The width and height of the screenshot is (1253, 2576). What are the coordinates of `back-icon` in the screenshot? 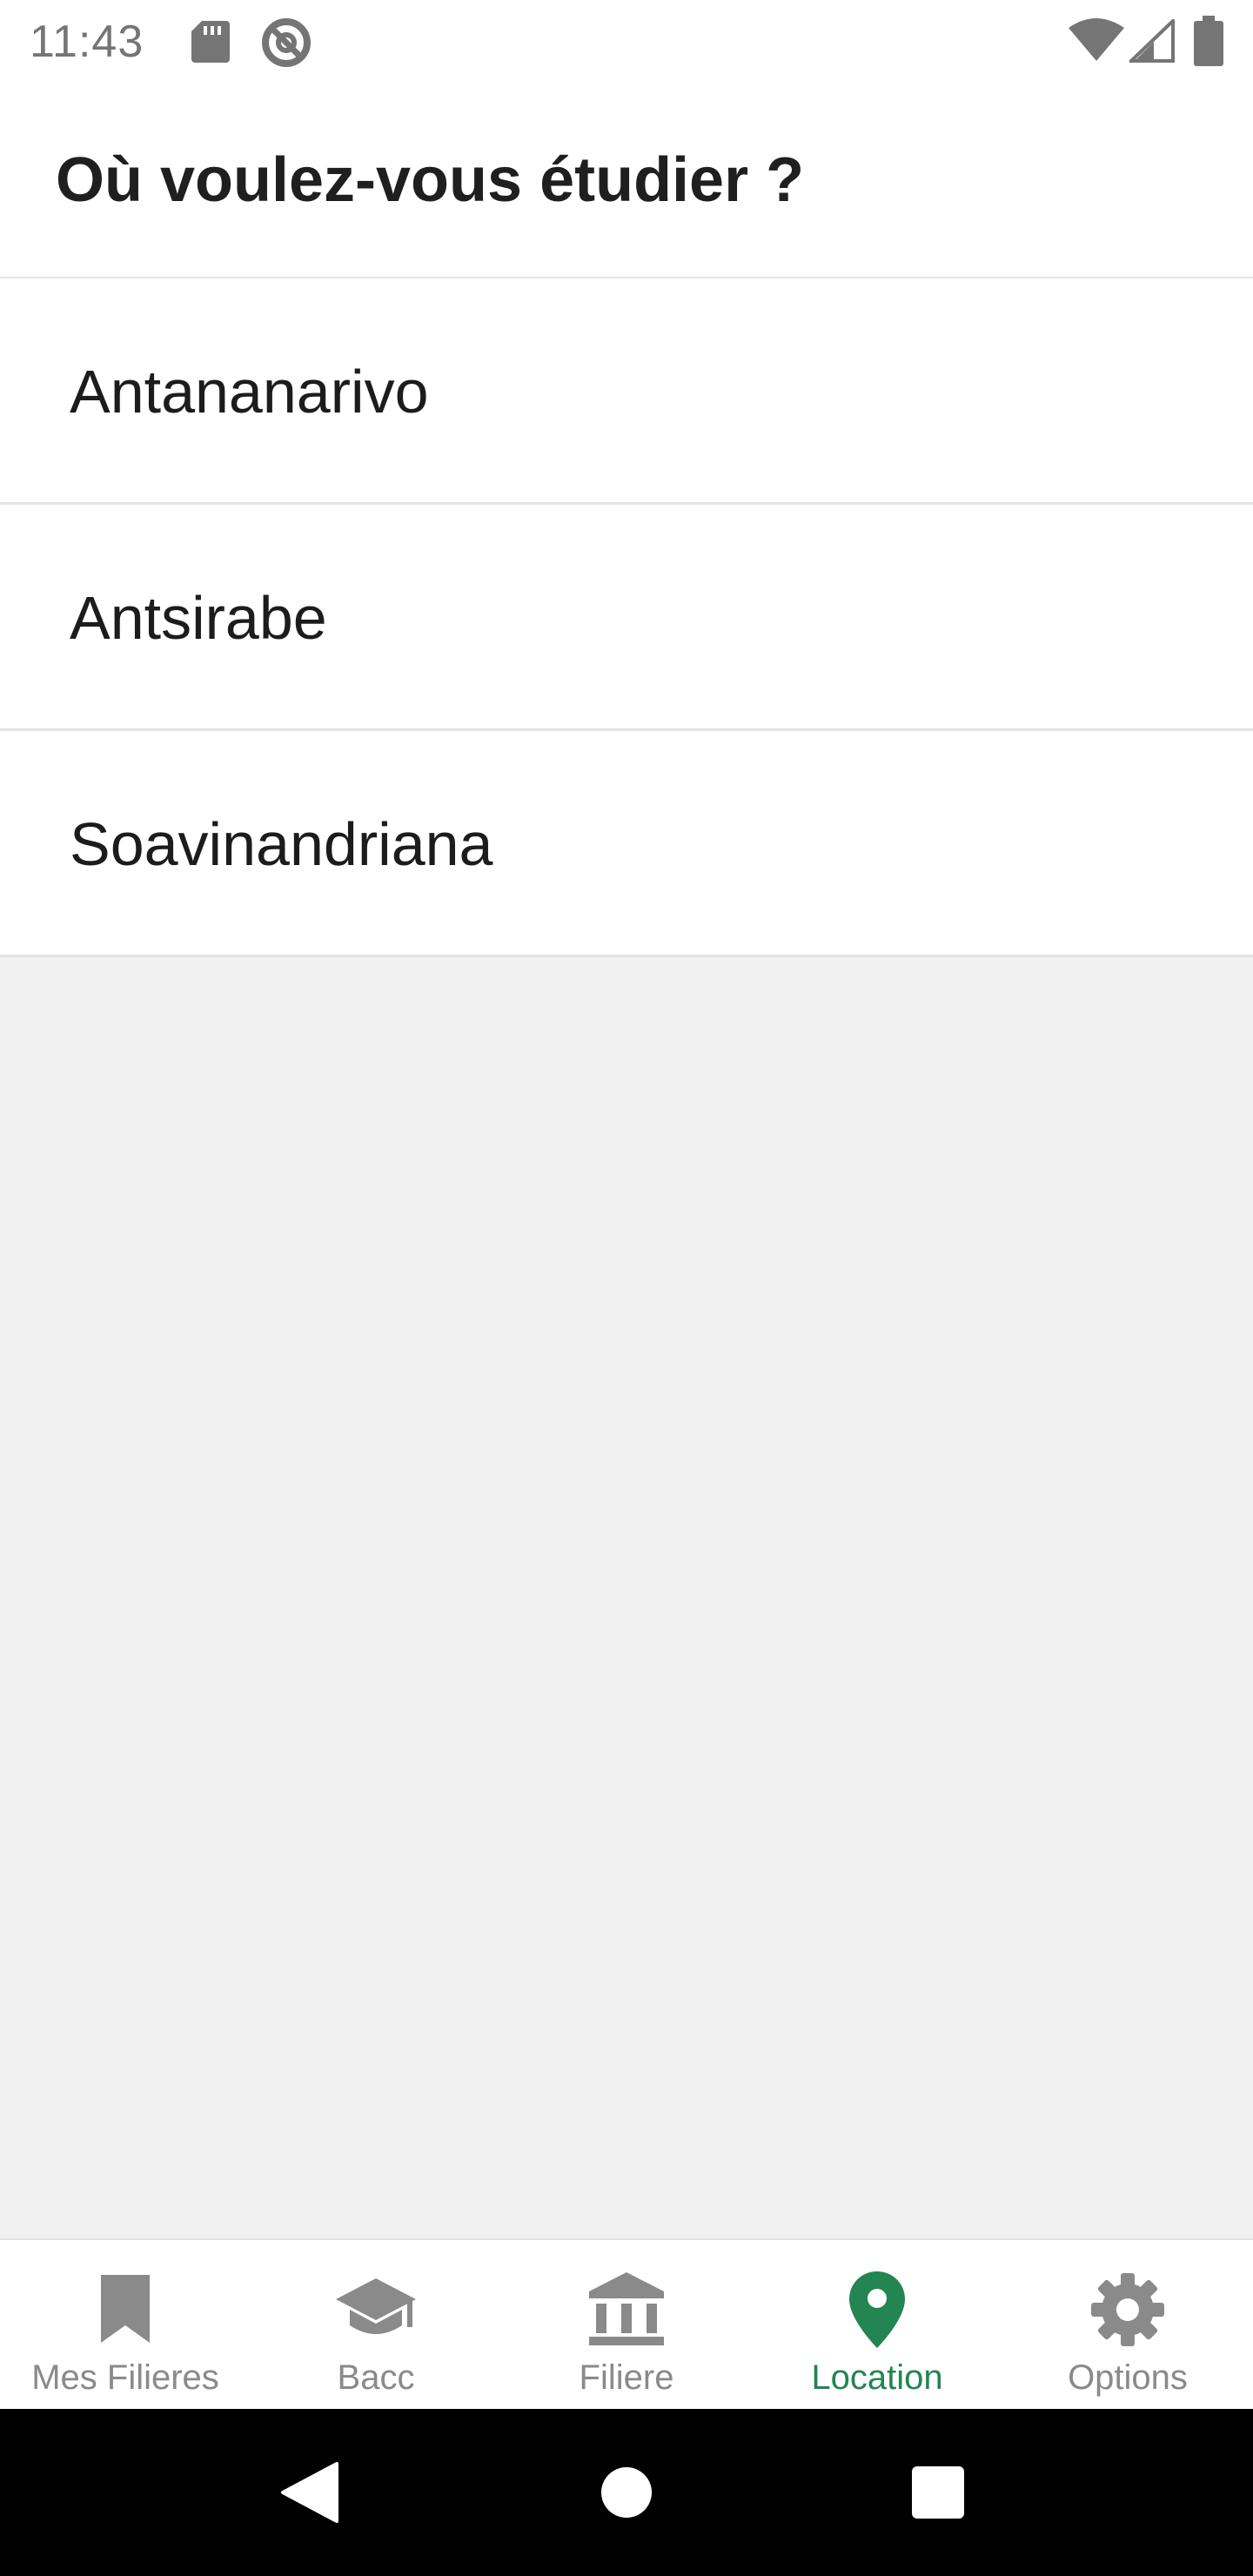 It's located at (309, 2492).